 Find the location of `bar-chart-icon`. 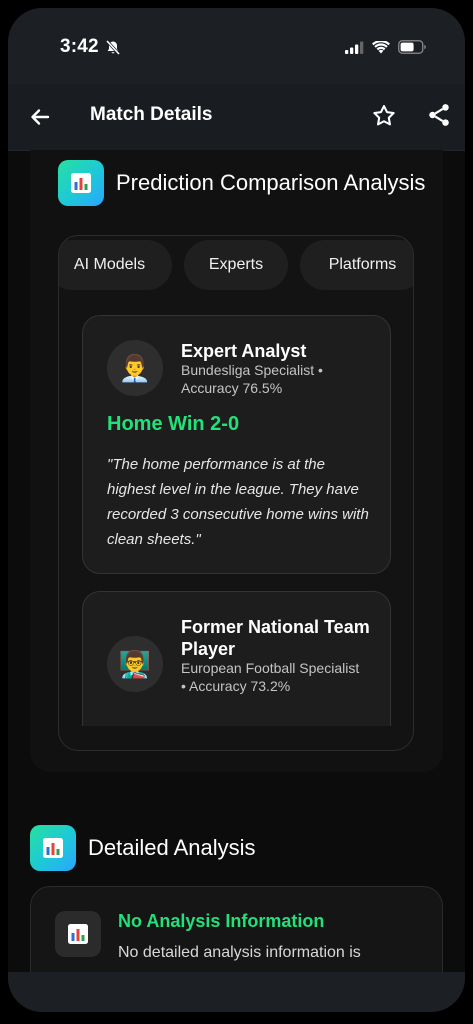

bar-chart-icon is located at coordinates (78, 934).